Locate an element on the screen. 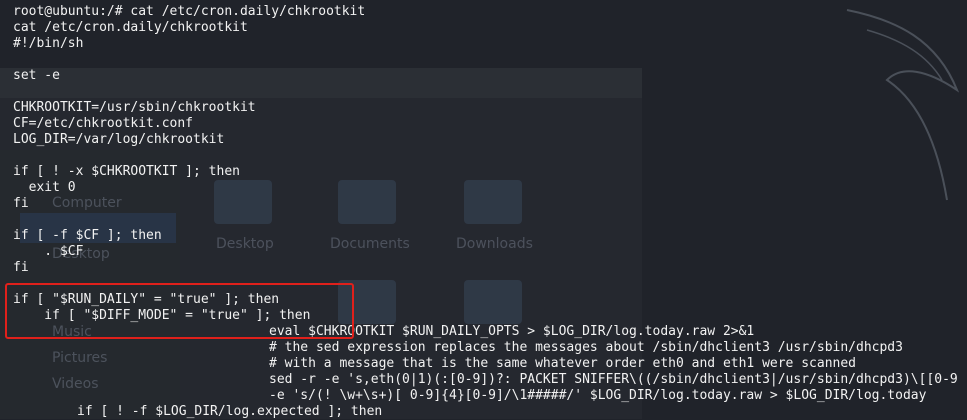  terminal-line: CF=/etc/chkrootkit.conf is located at coordinates (103, 123).